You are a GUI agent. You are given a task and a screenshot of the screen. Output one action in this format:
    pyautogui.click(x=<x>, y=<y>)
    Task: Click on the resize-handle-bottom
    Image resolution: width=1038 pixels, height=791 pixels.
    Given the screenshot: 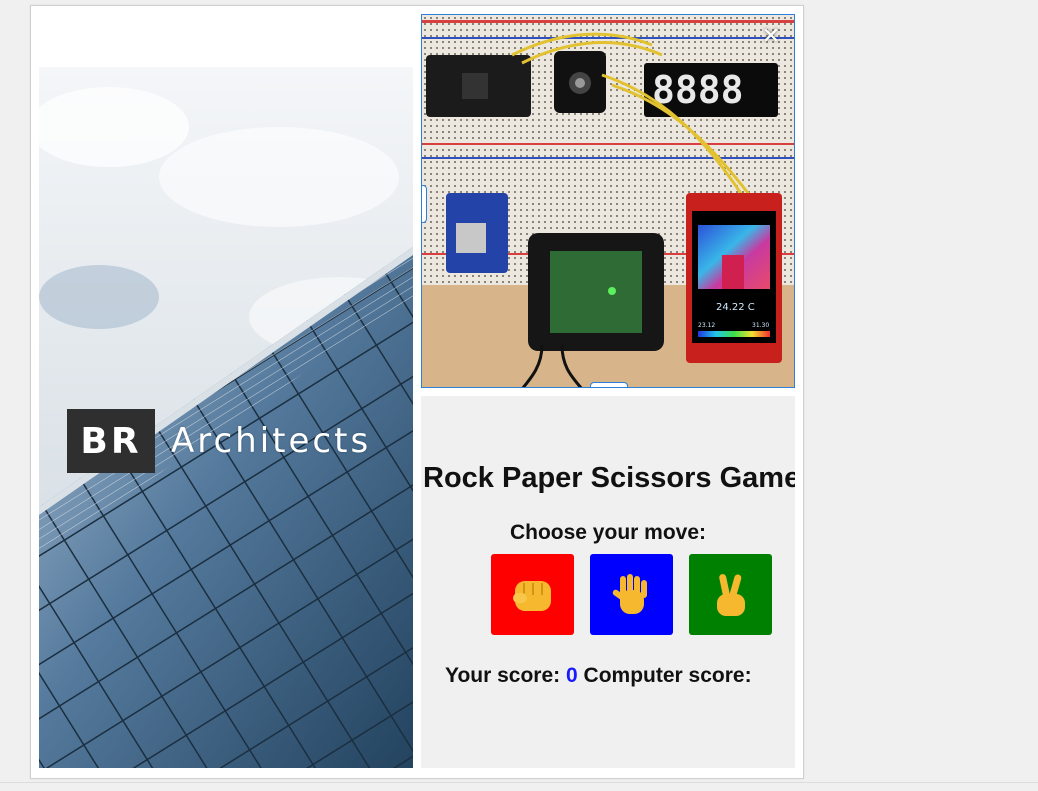 What is the action you would take?
    pyautogui.click(x=609, y=384)
    